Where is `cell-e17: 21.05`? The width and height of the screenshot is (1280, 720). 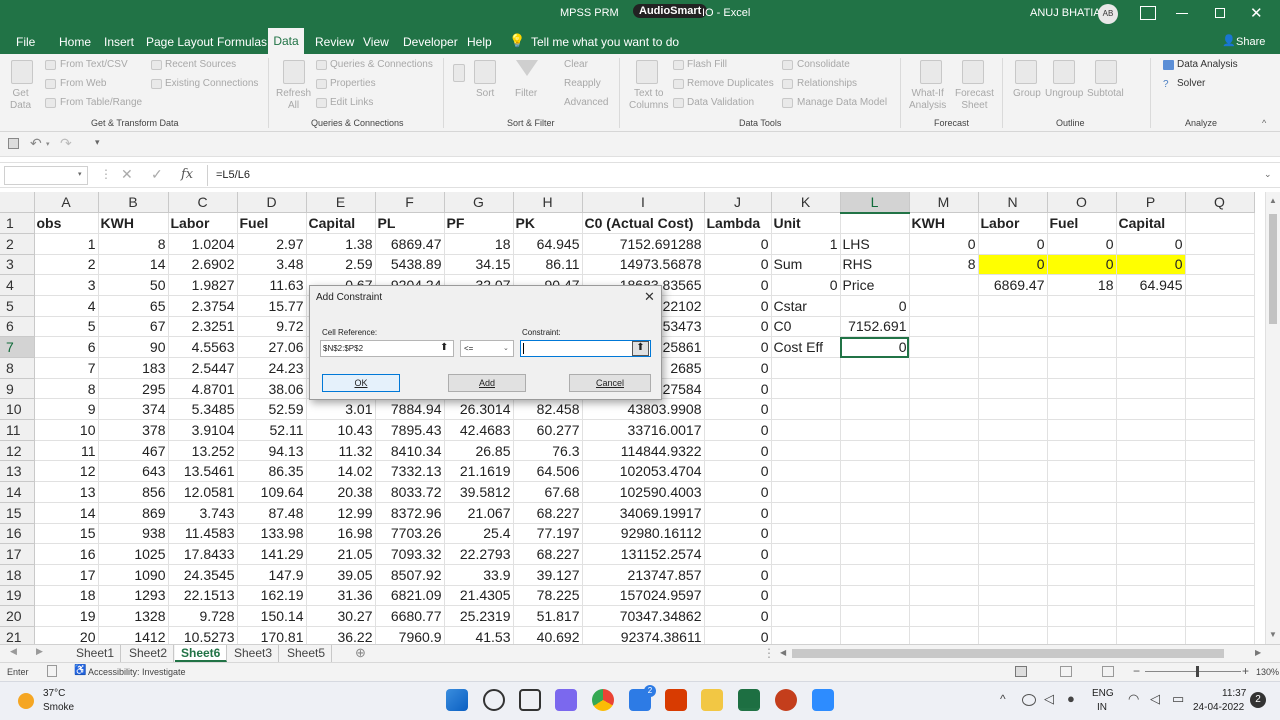
cell-e17: 21.05 is located at coordinates (341, 554).